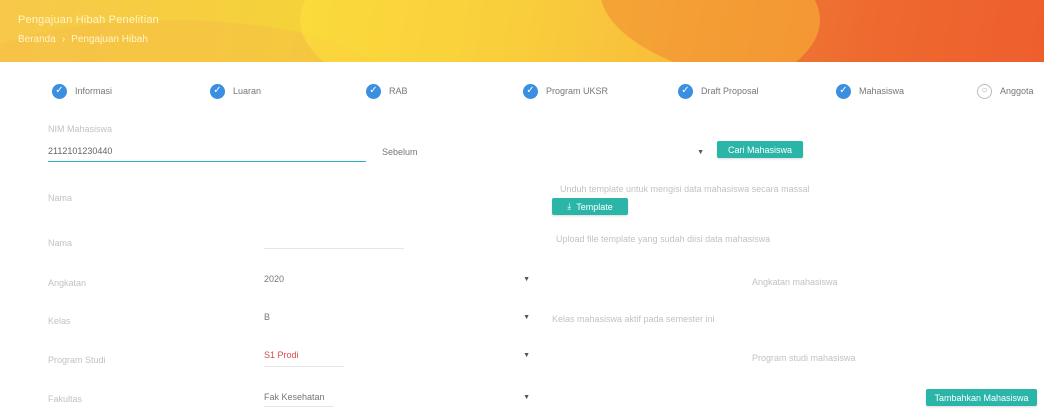 This screenshot has height=413, width=1044. Describe the element at coordinates (67, 283) in the screenshot. I see `angkatan-label: Angkatan` at that location.